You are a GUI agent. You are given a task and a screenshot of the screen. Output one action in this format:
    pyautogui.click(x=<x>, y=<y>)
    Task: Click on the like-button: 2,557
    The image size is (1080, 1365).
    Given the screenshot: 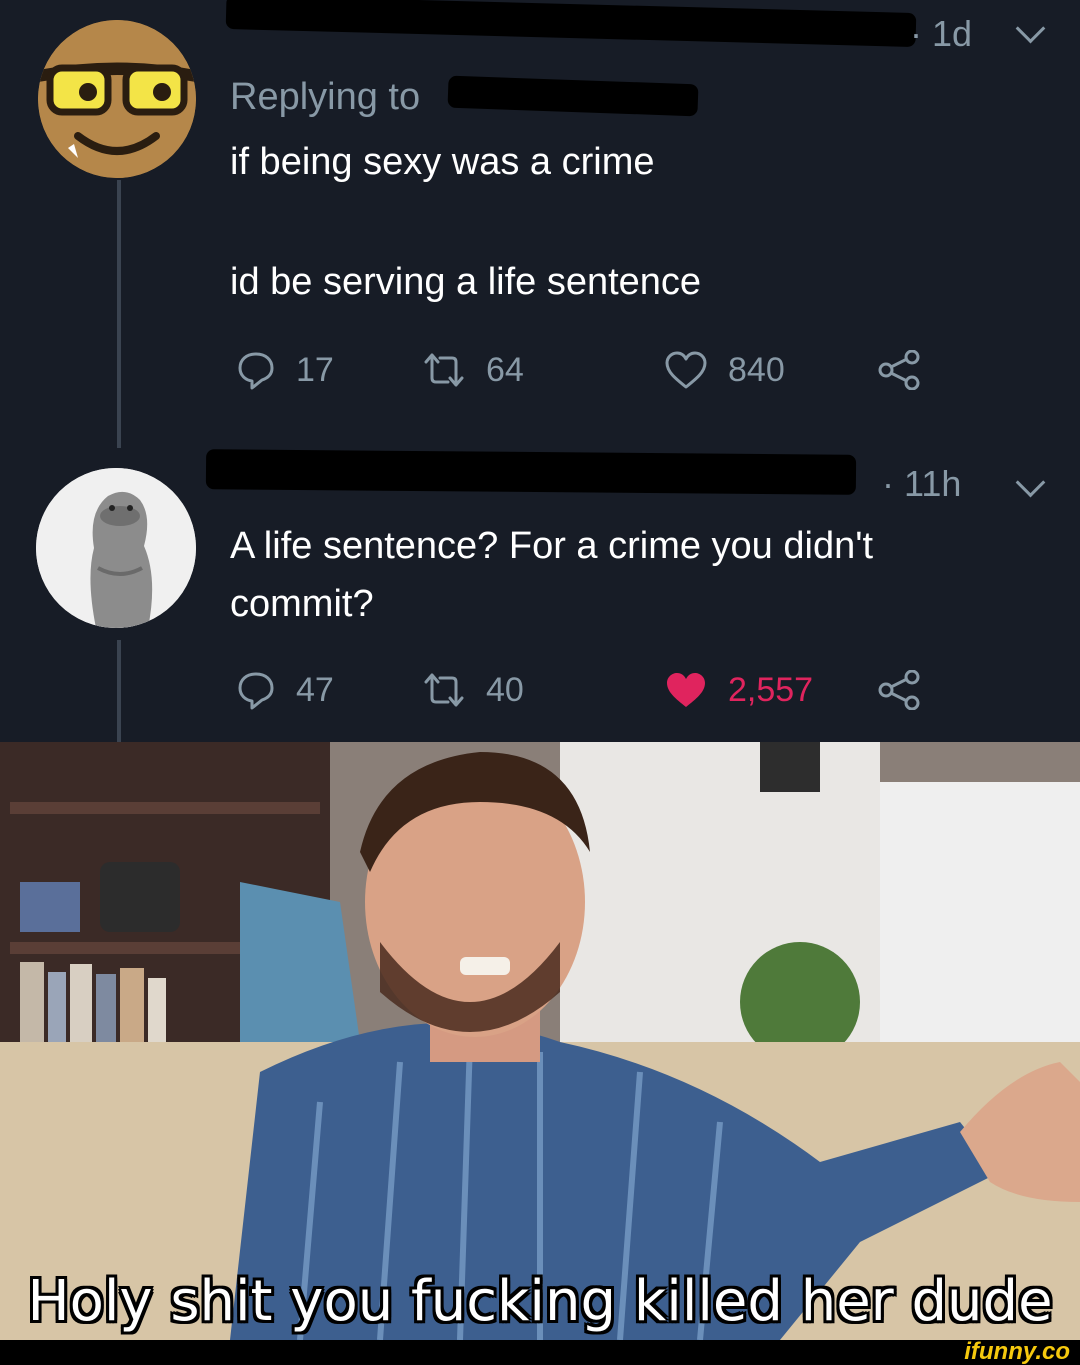 What is the action you would take?
    pyautogui.click(x=738, y=690)
    